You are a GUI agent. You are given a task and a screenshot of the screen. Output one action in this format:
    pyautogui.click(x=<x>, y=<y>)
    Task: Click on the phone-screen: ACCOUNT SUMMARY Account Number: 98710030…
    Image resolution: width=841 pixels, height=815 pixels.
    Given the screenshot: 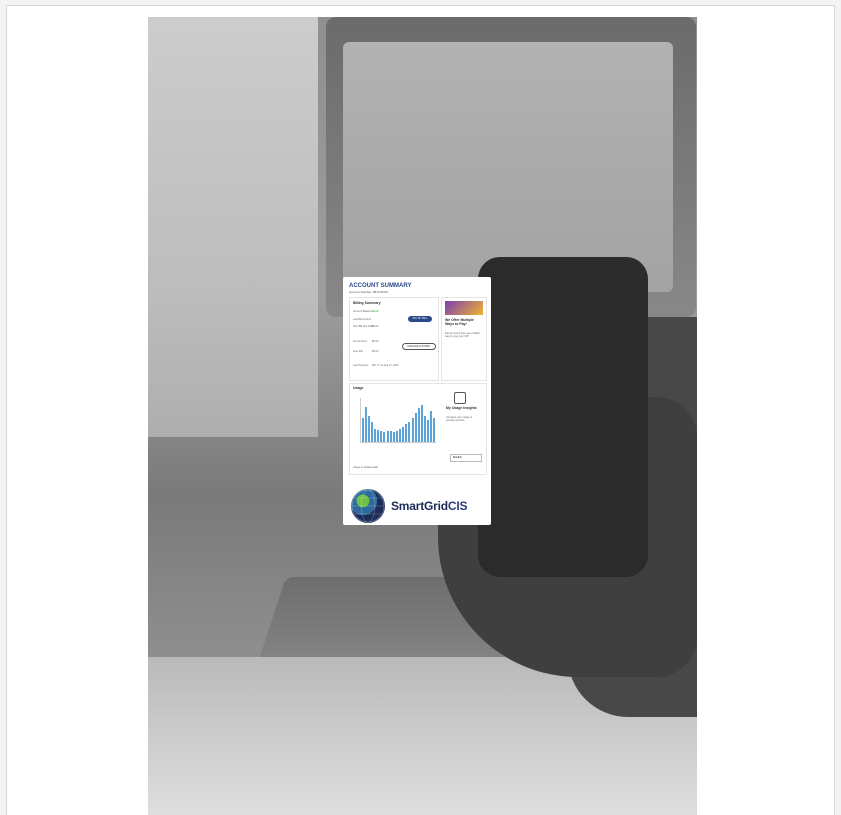 What is the action you would take?
    pyautogui.click(x=417, y=401)
    